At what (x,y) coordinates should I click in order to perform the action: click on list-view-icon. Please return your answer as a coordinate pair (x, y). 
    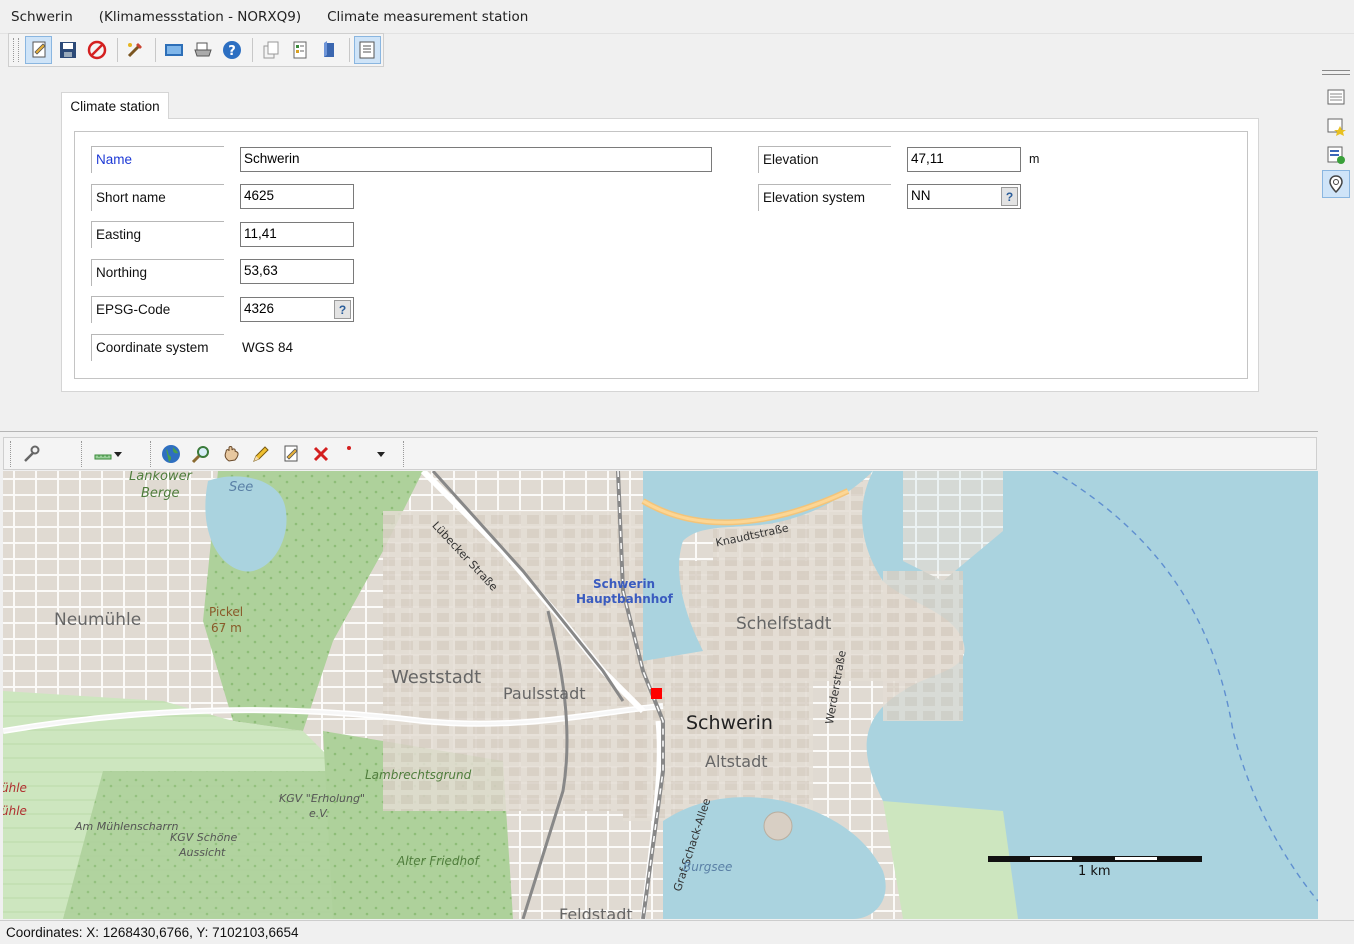
    Looking at the image, I should click on (1336, 97).